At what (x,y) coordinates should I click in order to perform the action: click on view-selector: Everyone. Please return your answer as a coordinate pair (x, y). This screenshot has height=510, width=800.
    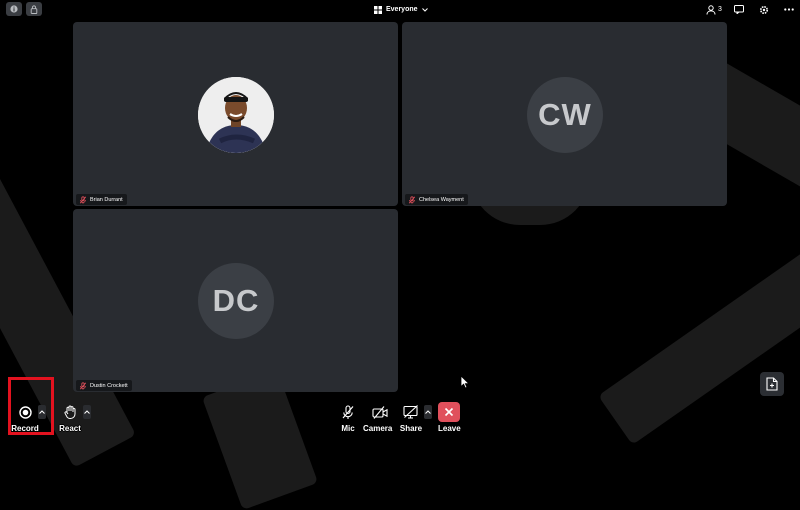
    Looking at the image, I should click on (401, 9).